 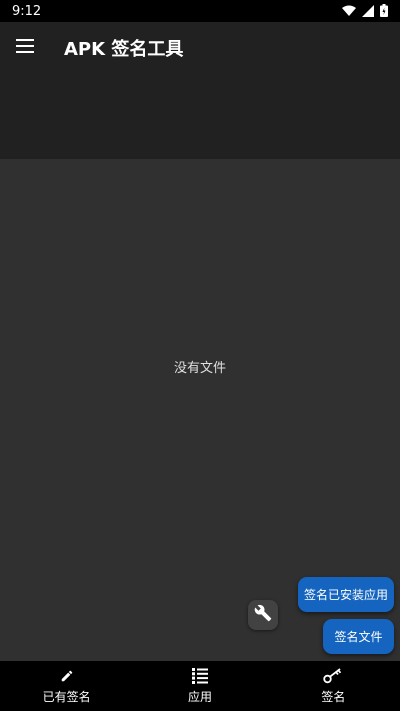 What do you see at coordinates (333, 686) in the screenshot?
I see `nav-item-sign: 签名` at bounding box center [333, 686].